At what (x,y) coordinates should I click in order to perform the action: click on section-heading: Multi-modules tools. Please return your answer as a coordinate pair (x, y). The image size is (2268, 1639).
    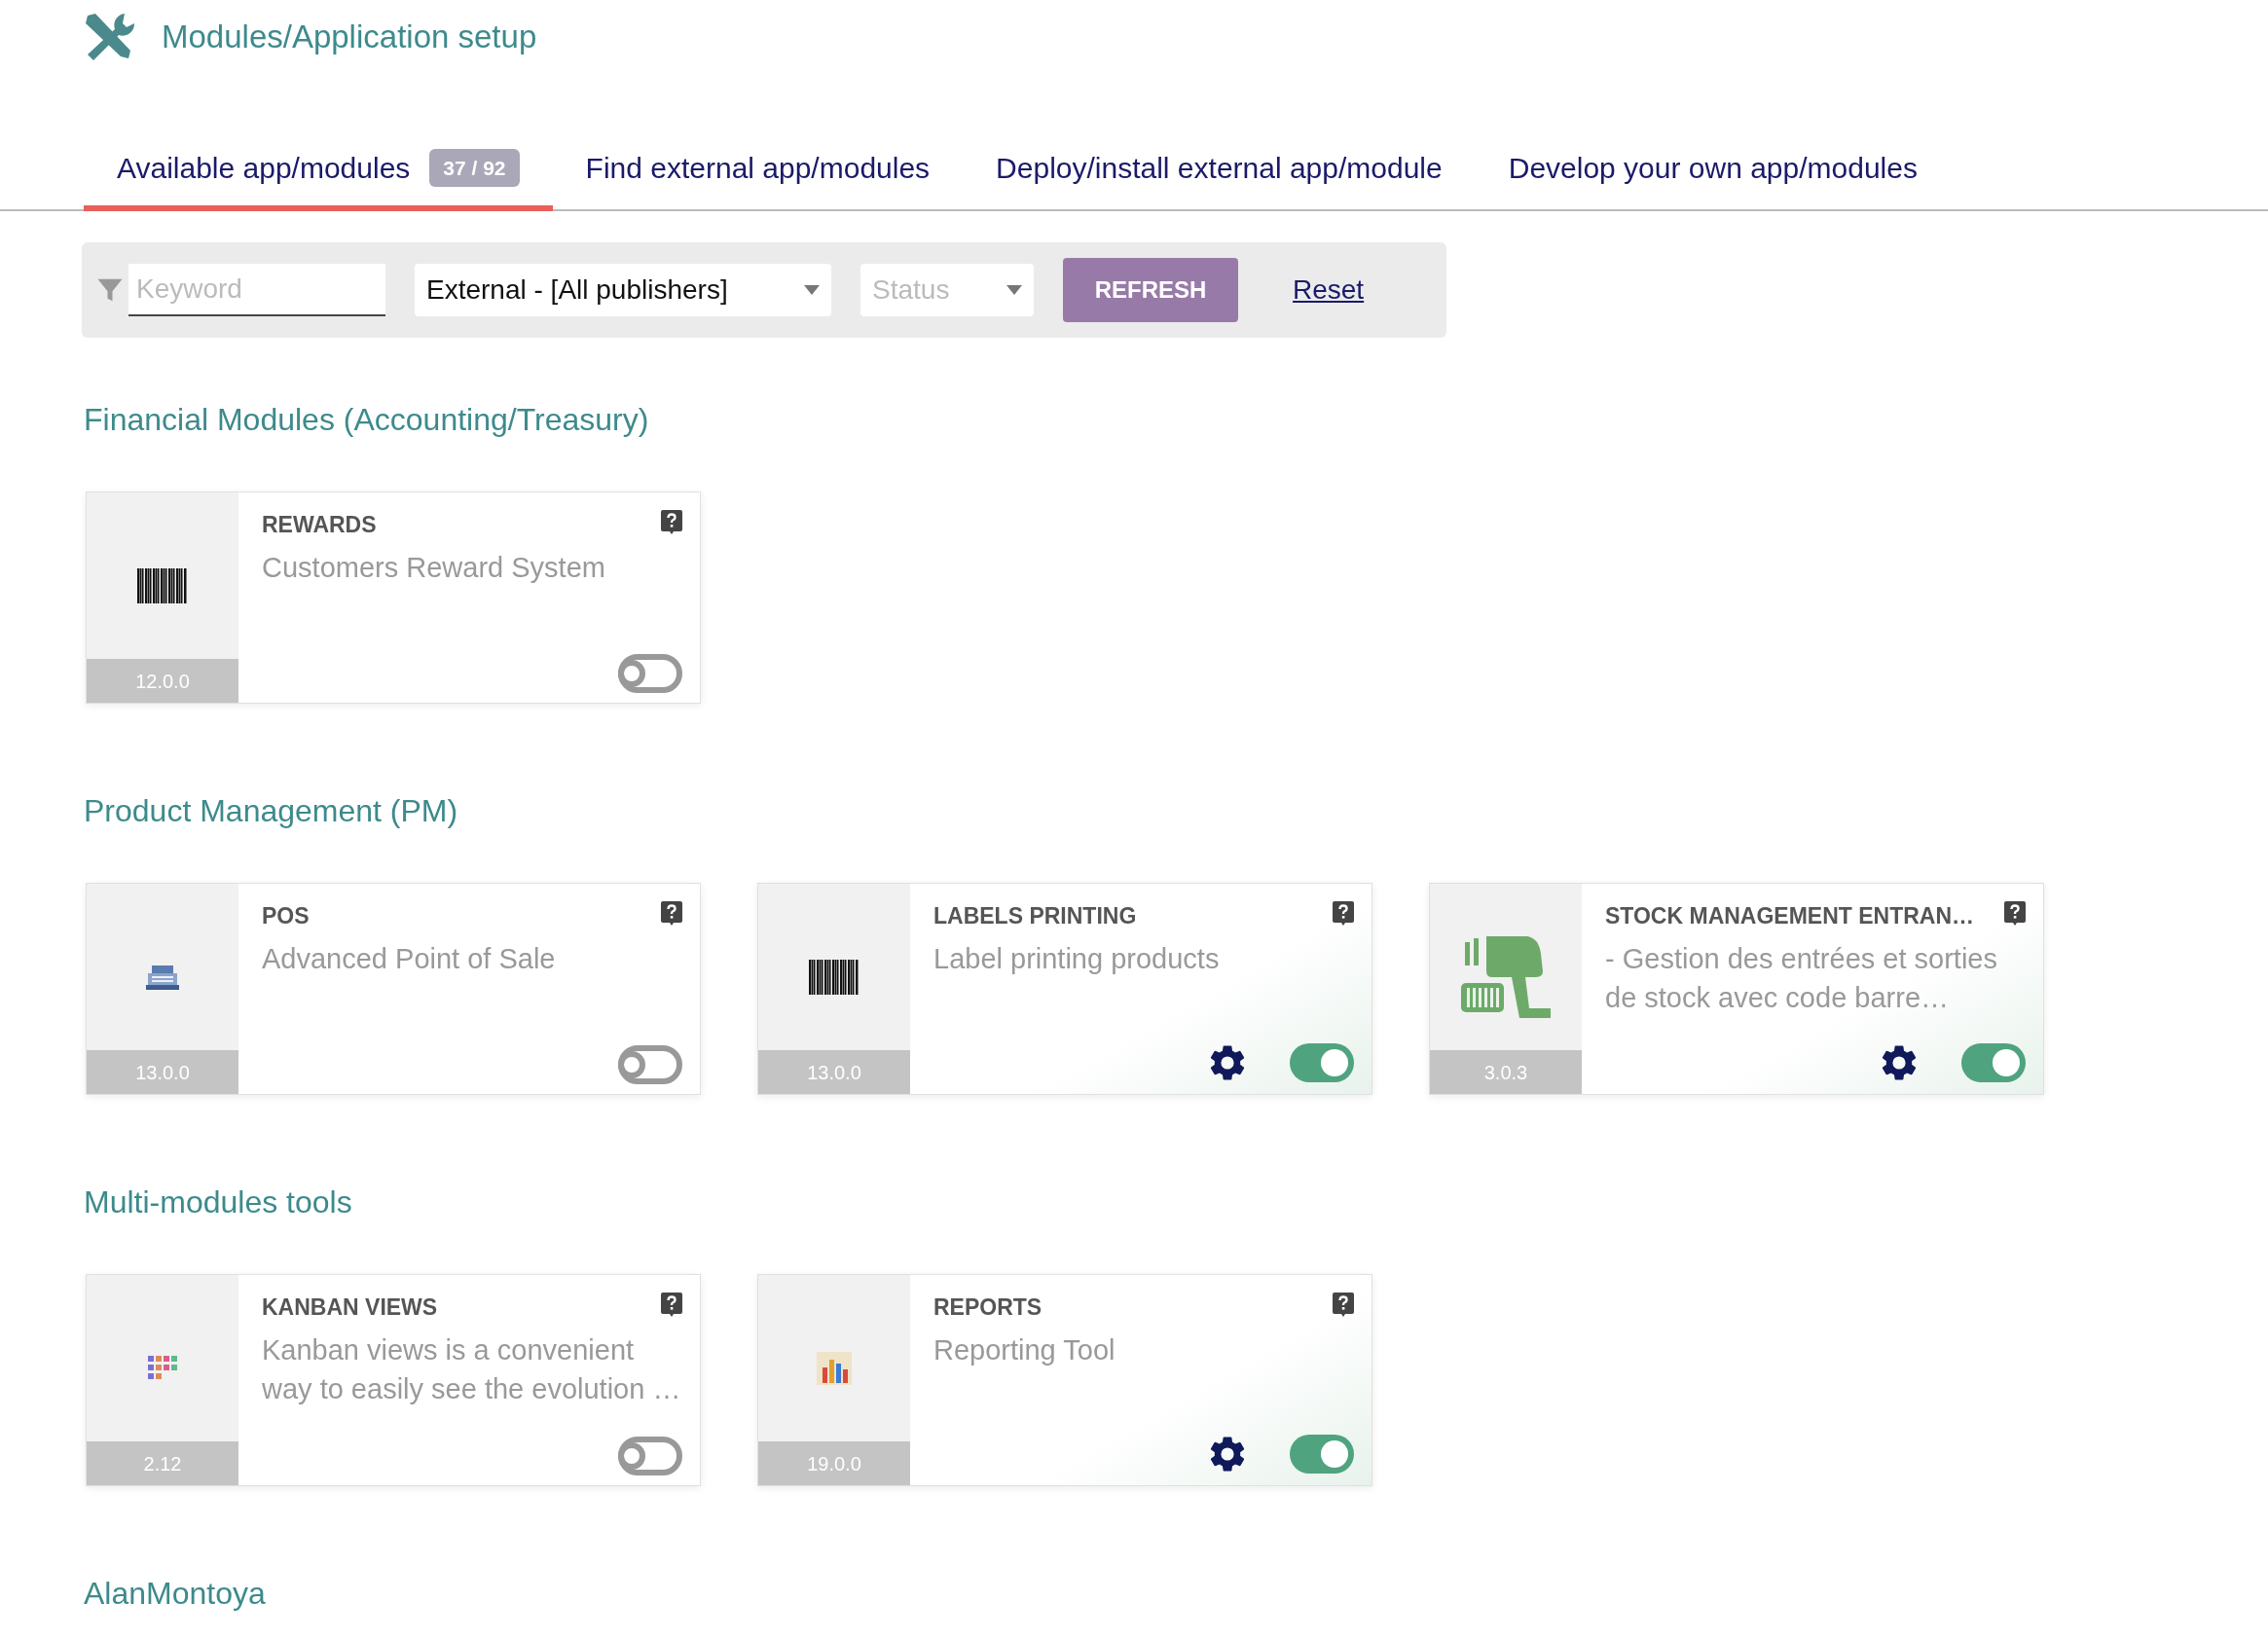
    Looking at the image, I should click on (218, 1202).